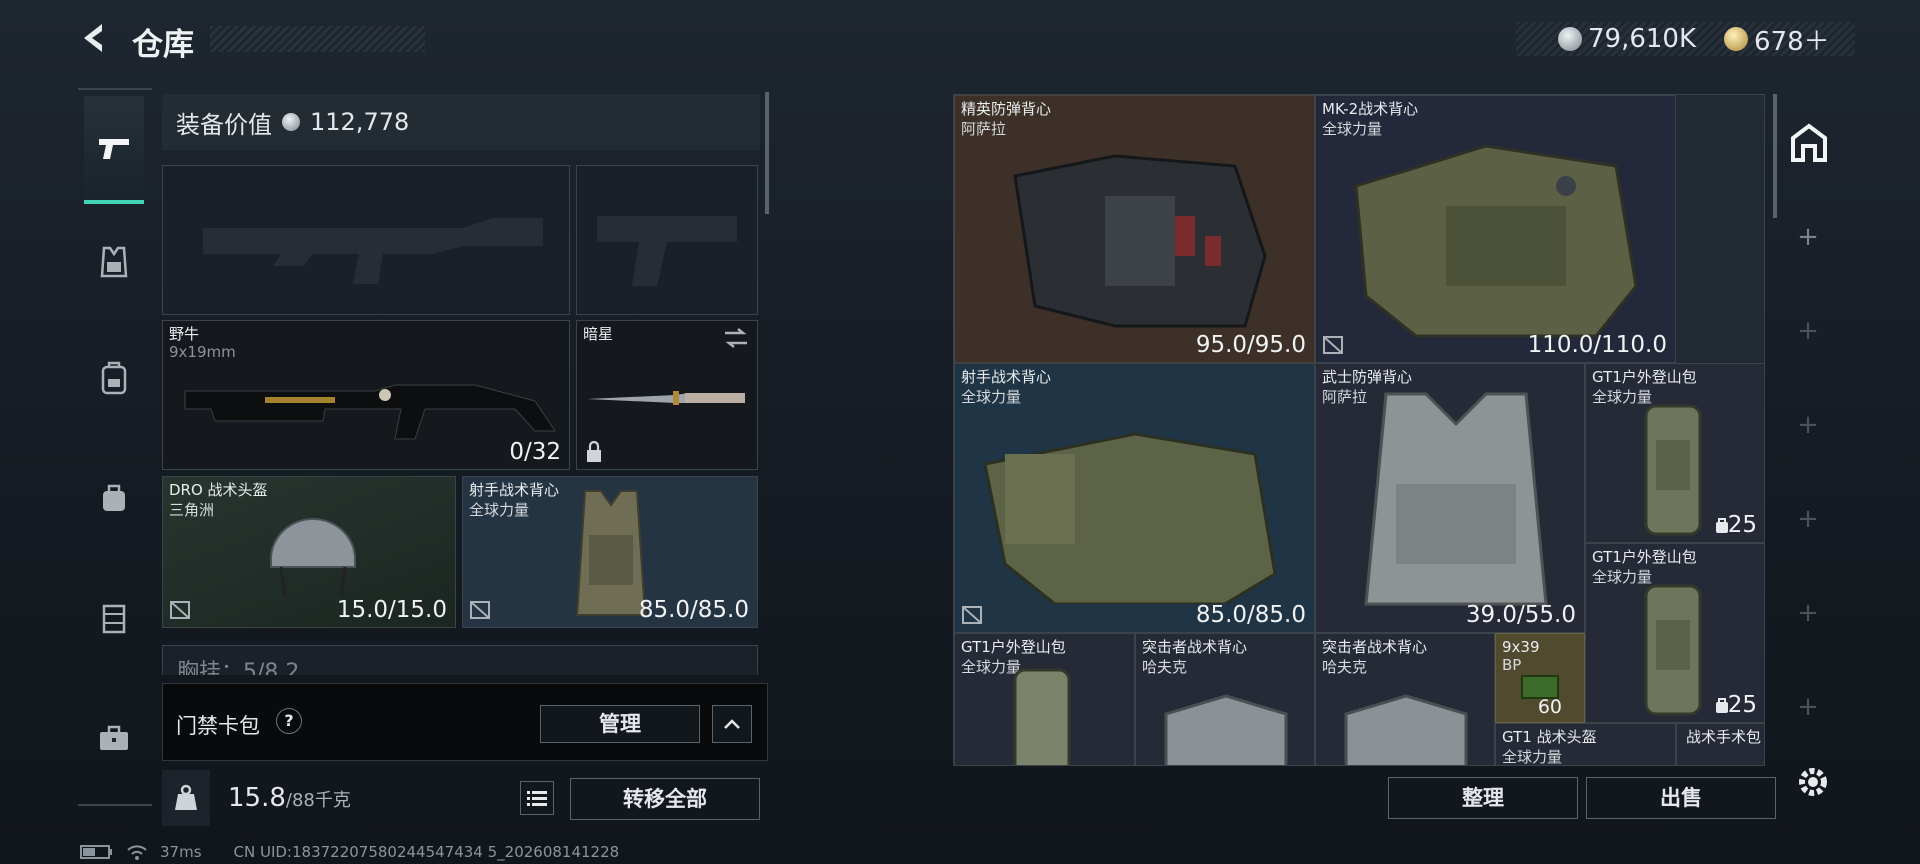 The height and width of the screenshot is (864, 1920). Describe the element at coordinates (1495, 229) in the screenshot. I see `stash-tile: MK-2战术背心 全球力量 110.0/110.0` at that location.